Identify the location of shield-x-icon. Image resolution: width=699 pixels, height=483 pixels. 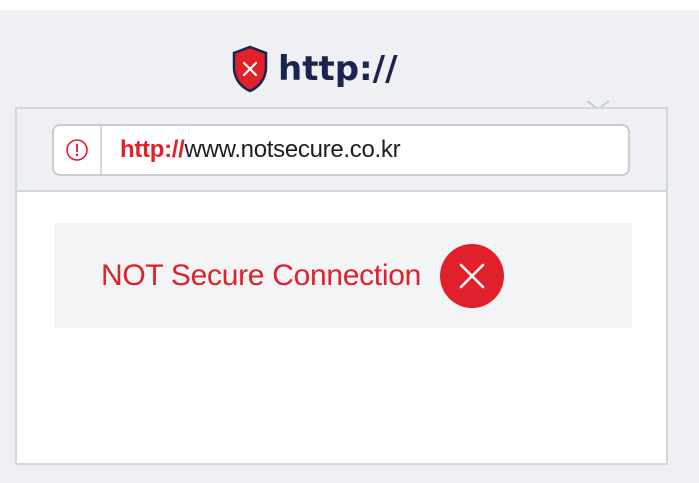
(250, 69).